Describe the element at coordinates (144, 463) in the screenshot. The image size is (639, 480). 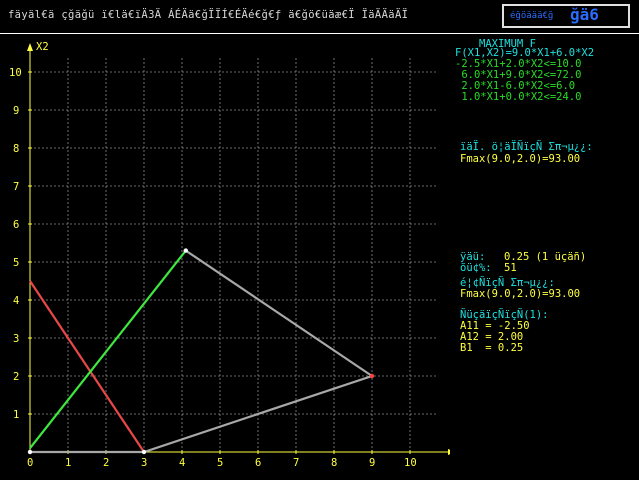
I see `x-tick-label: 3` at that location.